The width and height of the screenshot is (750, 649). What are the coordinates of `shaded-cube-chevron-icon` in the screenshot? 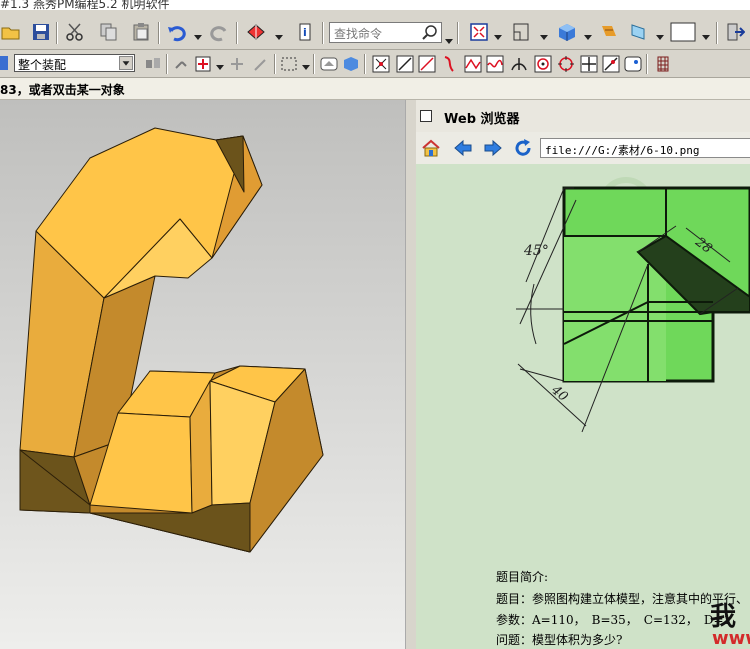 It's located at (588, 35).